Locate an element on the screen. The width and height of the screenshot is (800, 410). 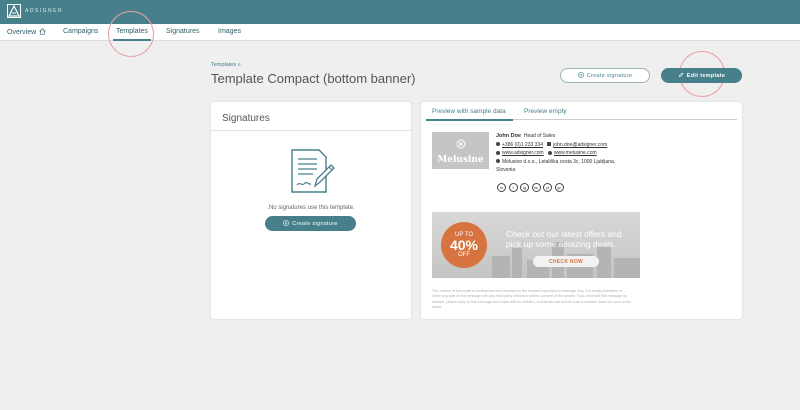
divider is located at coordinates (311, 130).